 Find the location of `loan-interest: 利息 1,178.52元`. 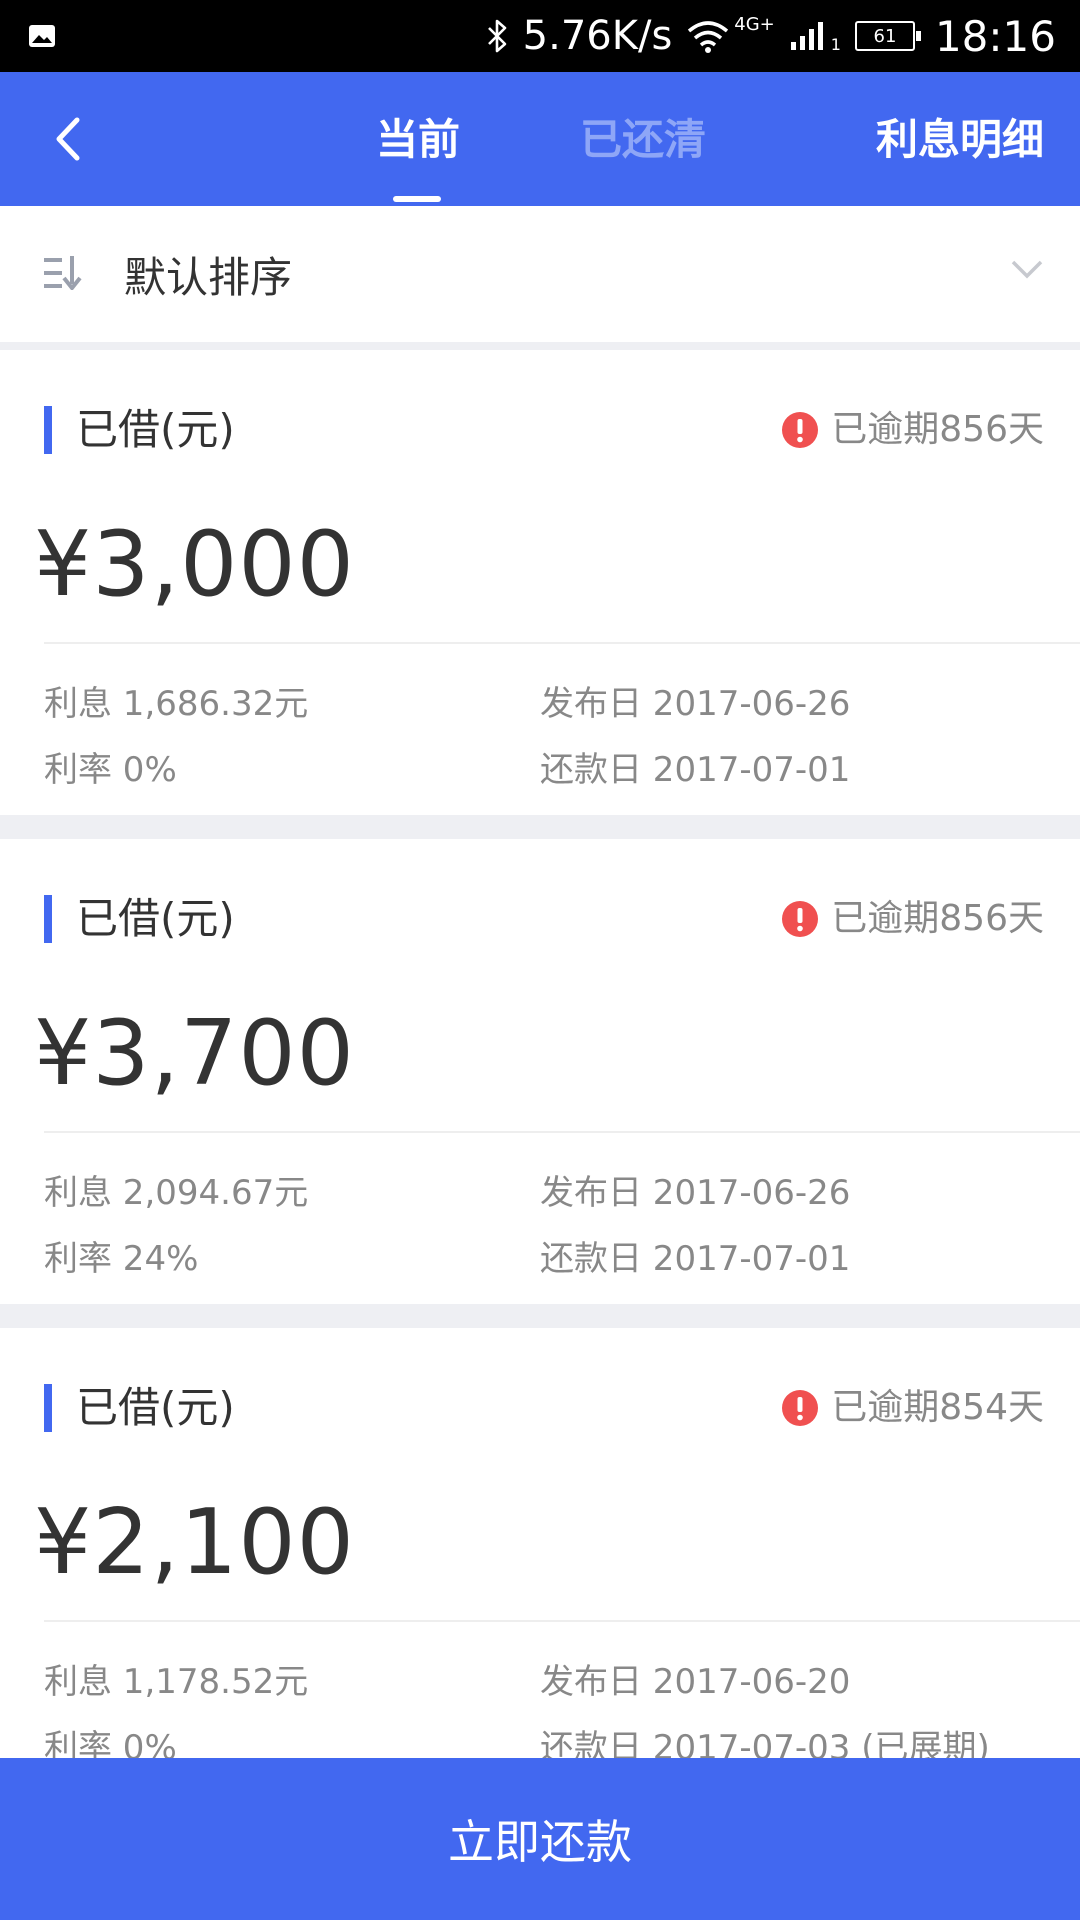

loan-interest: 利息 1,178.52元 is located at coordinates (176, 1682).